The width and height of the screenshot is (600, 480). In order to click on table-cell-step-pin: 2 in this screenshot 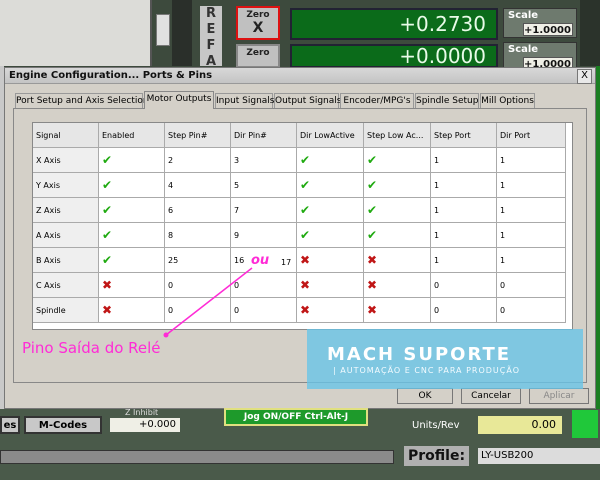, I will do `click(198, 160)`.